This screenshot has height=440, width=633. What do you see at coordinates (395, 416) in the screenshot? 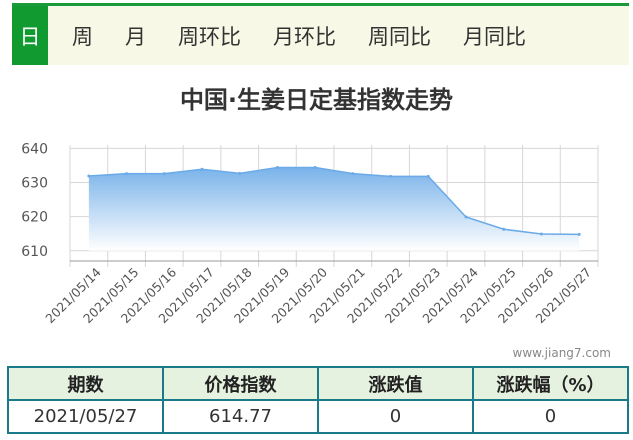
I see `cell-change-value: 0` at bounding box center [395, 416].